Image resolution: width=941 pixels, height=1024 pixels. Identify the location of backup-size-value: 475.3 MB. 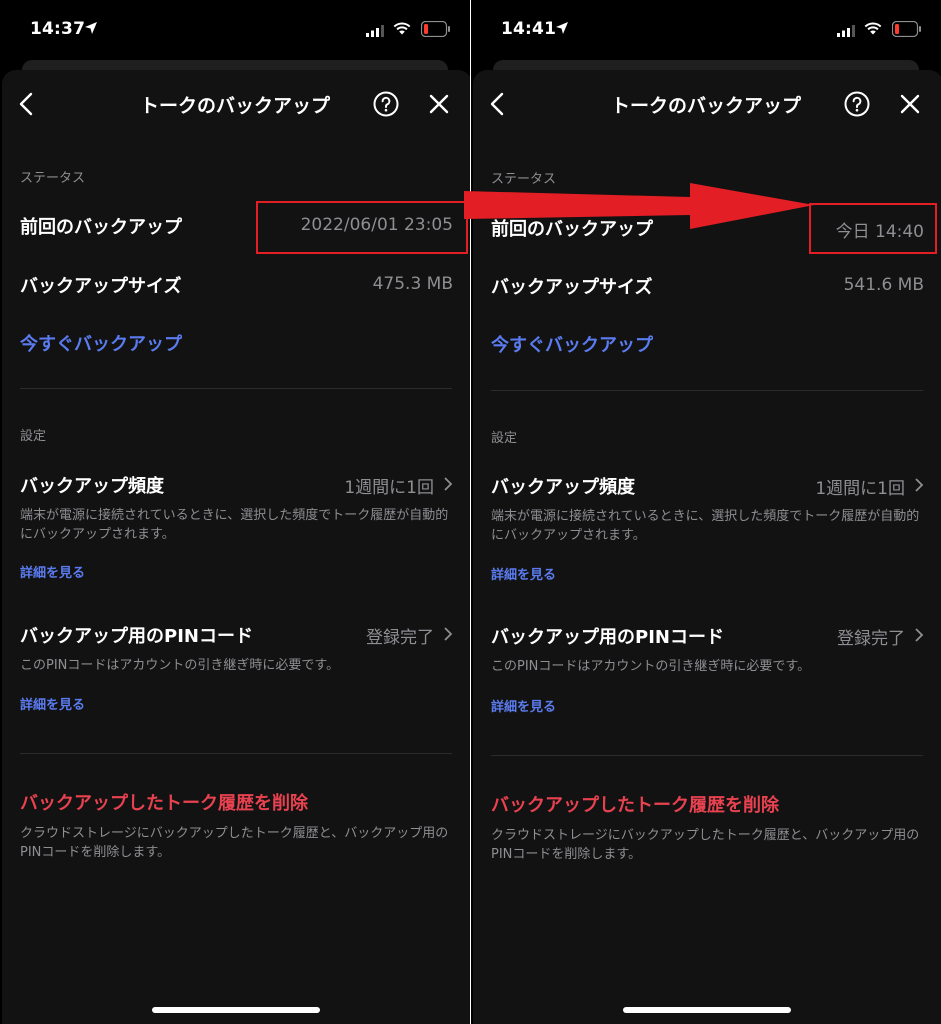
(412, 284).